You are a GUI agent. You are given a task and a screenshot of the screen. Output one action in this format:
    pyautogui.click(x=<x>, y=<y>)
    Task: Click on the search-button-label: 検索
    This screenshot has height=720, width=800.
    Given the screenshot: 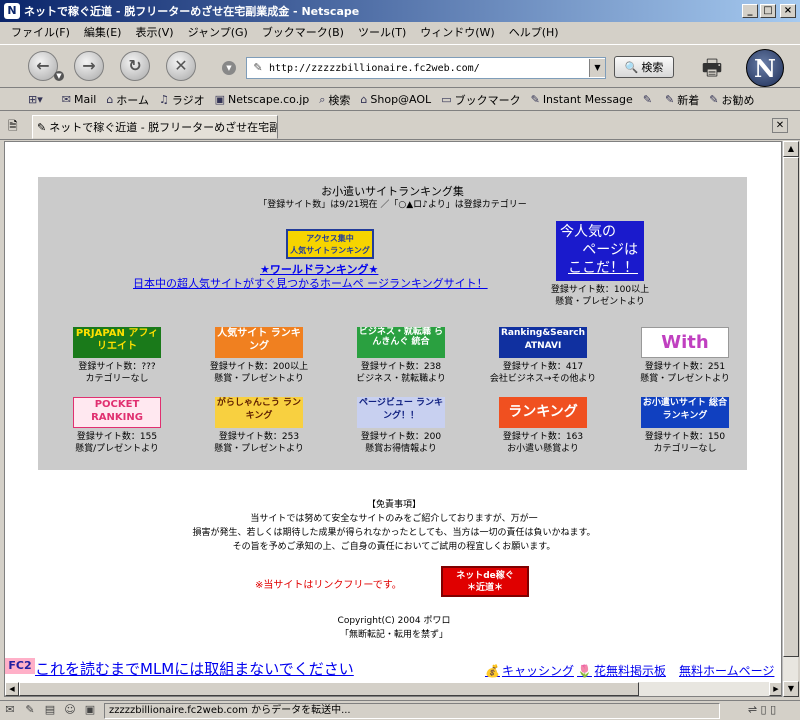 What is the action you would take?
    pyautogui.click(x=652, y=67)
    